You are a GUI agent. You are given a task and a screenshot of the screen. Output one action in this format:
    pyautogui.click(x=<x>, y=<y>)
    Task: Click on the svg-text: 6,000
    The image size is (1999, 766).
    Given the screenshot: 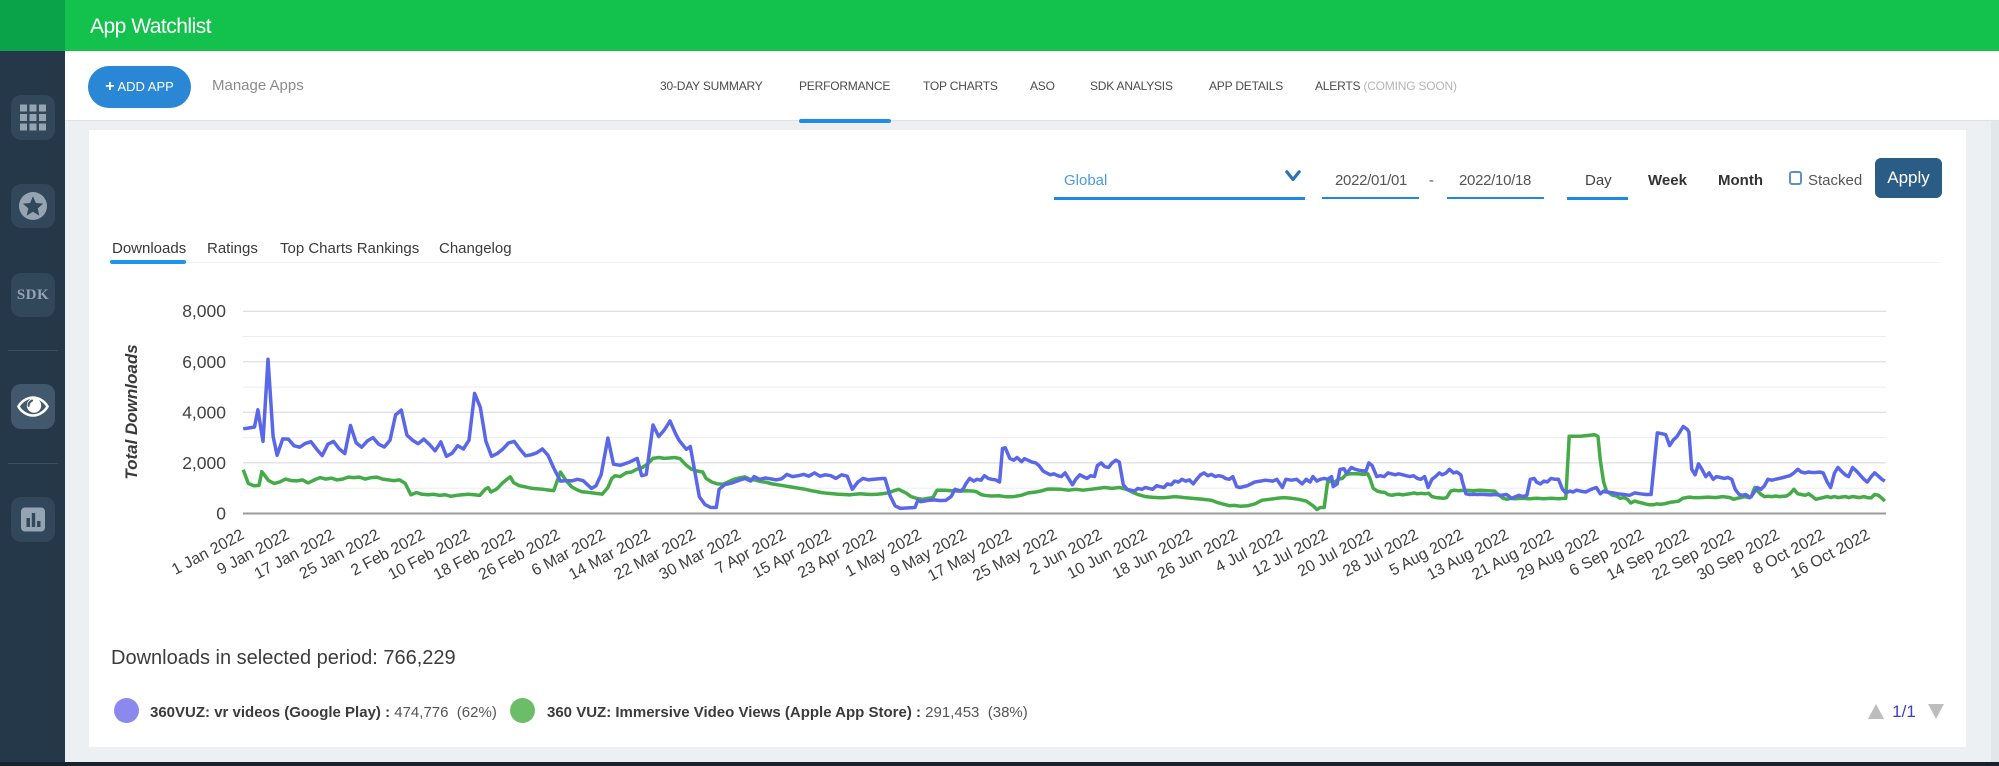 What is the action you would take?
    pyautogui.click(x=204, y=362)
    